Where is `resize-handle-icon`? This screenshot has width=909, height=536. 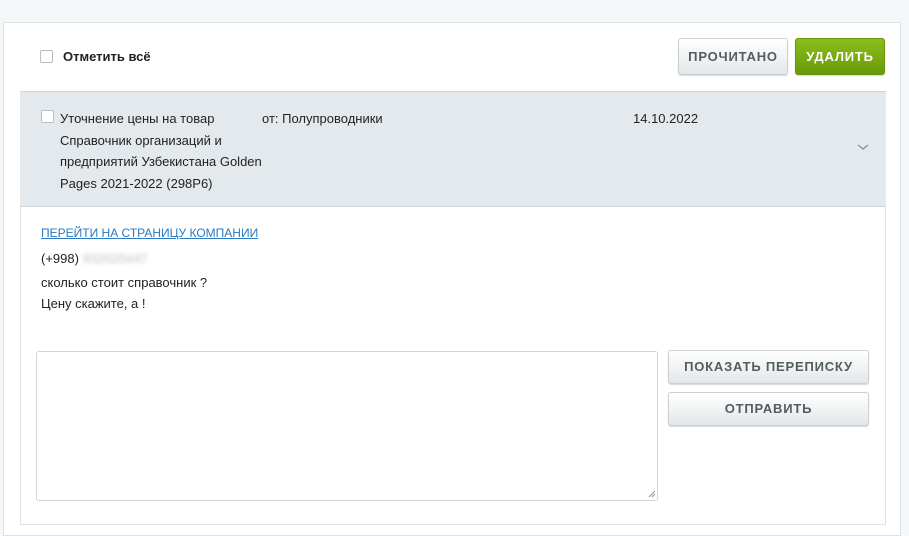
resize-handle-icon is located at coordinates (652, 494).